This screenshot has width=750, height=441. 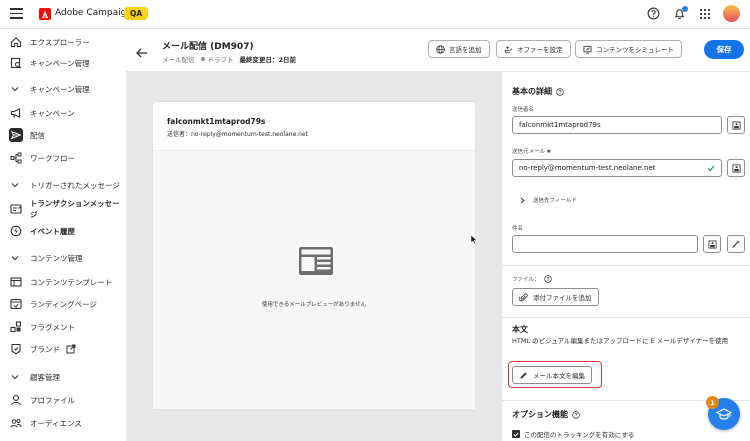 I want to click on sidebar-item-label: フラグメント, so click(x=52, y=327).